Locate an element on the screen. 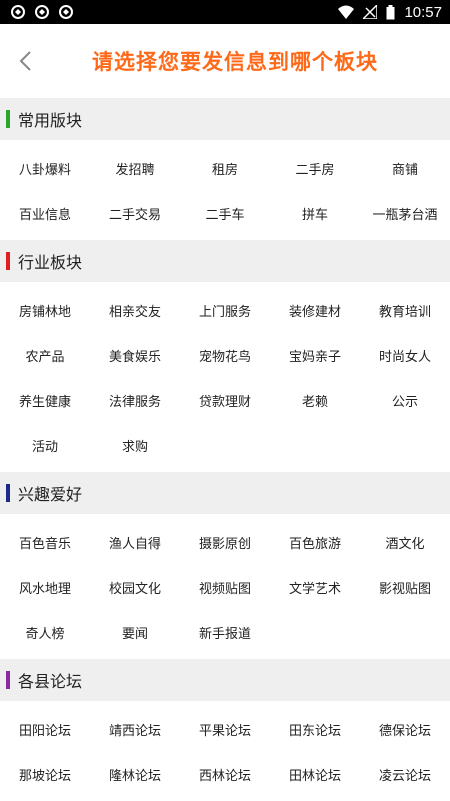 Image resolution: width=450 pixels, height=801 pixels. status-notifications is located at coordinates (42, 12).